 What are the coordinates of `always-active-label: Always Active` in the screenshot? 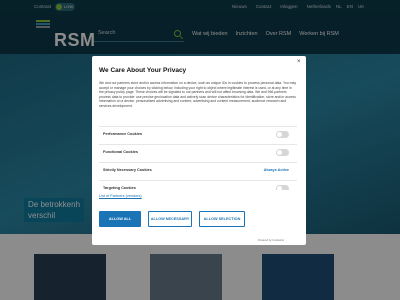 It's located at (276, 170).